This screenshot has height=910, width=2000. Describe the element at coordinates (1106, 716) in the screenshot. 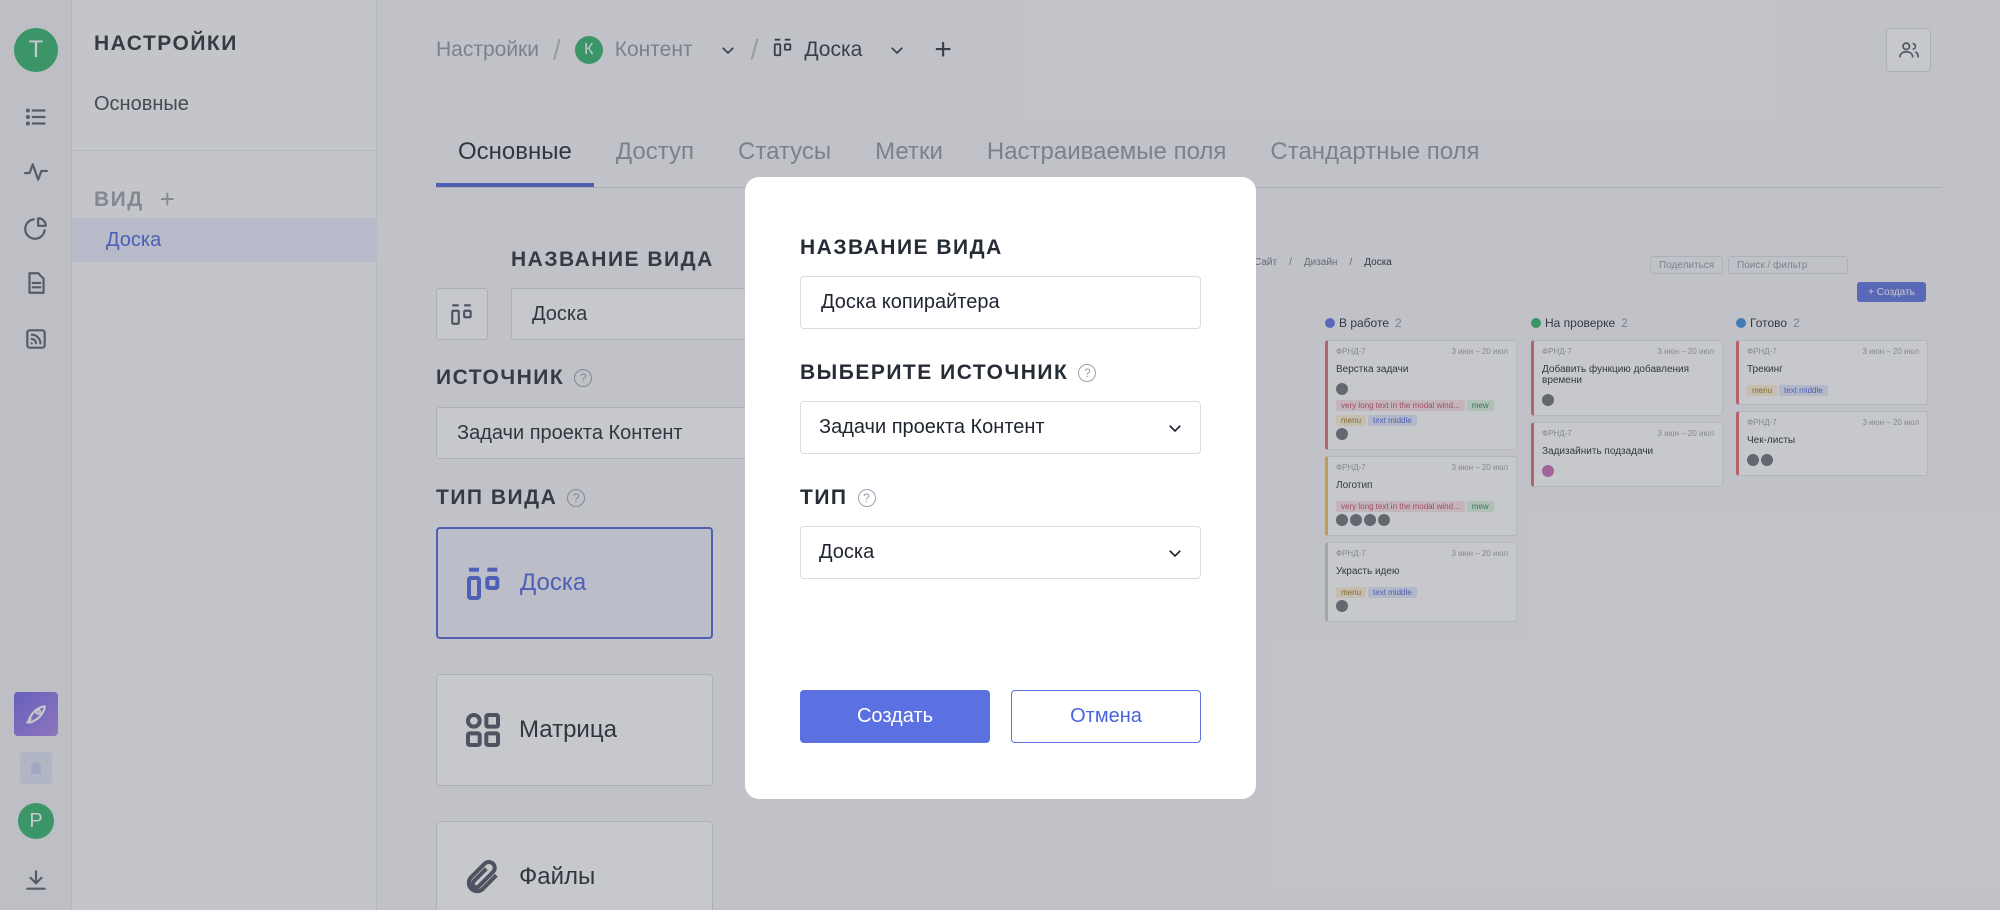

I see `cancel-button: Отмена` at that location.